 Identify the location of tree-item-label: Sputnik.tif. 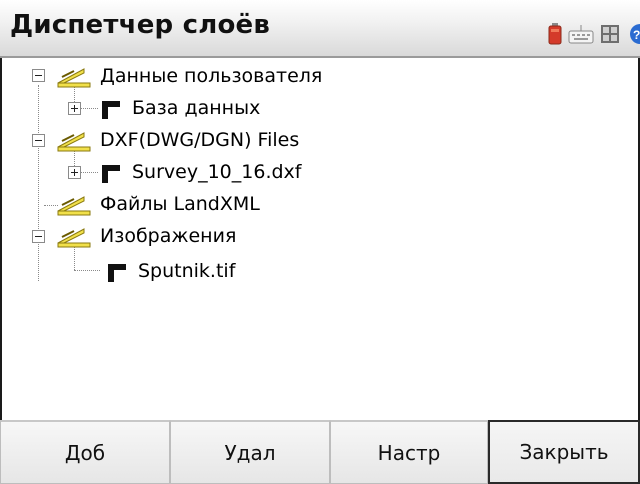
(187, 271).